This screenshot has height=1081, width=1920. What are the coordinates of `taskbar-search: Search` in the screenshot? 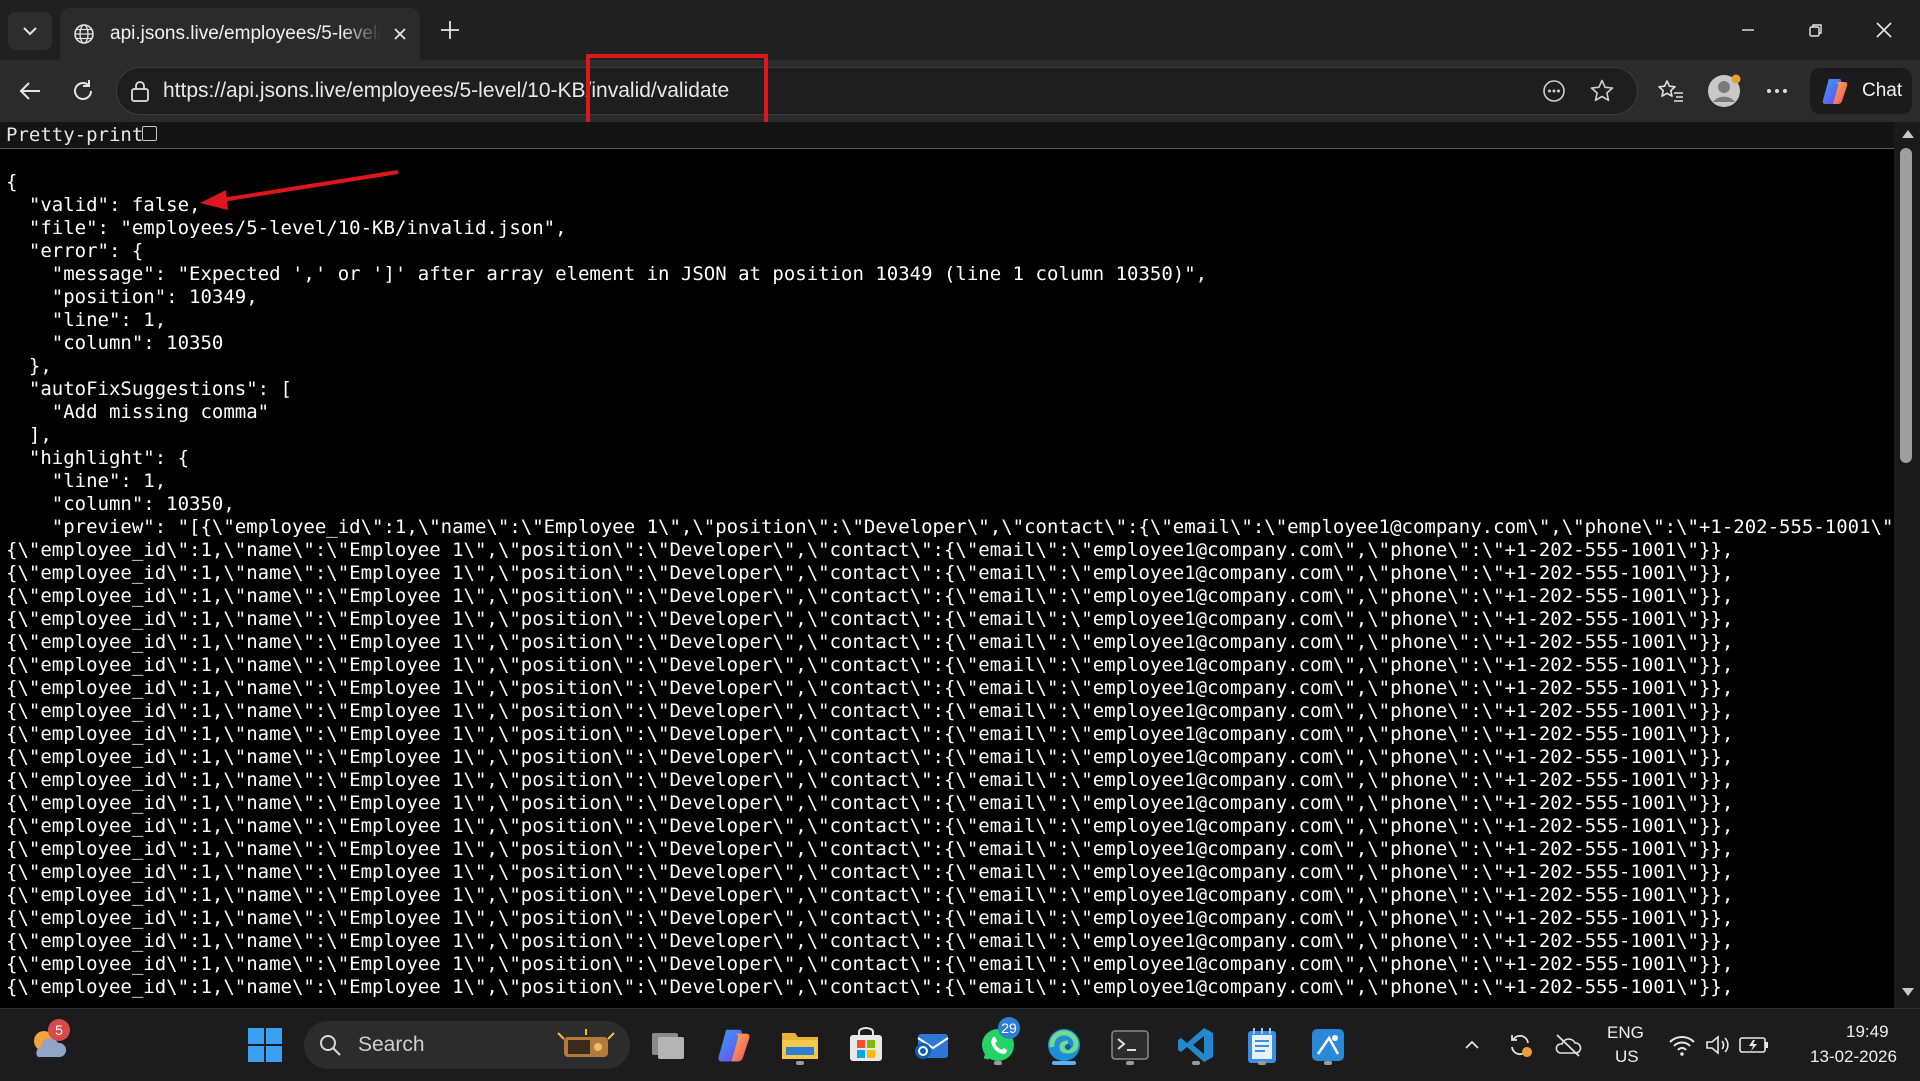 It's located at (467, 1045).